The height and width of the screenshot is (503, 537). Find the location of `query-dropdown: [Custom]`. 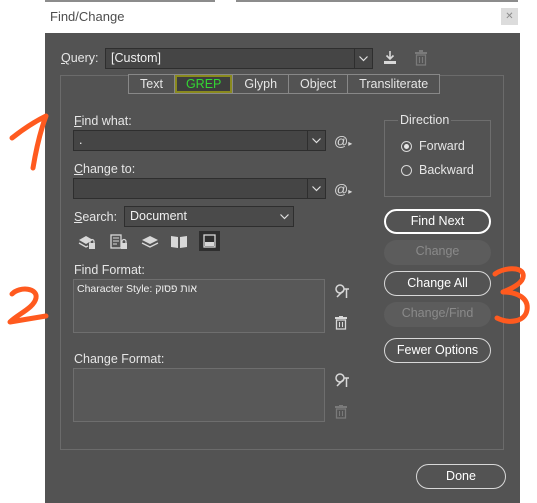

query-dropdown: [Custom] is located at coordinates (239, 58).